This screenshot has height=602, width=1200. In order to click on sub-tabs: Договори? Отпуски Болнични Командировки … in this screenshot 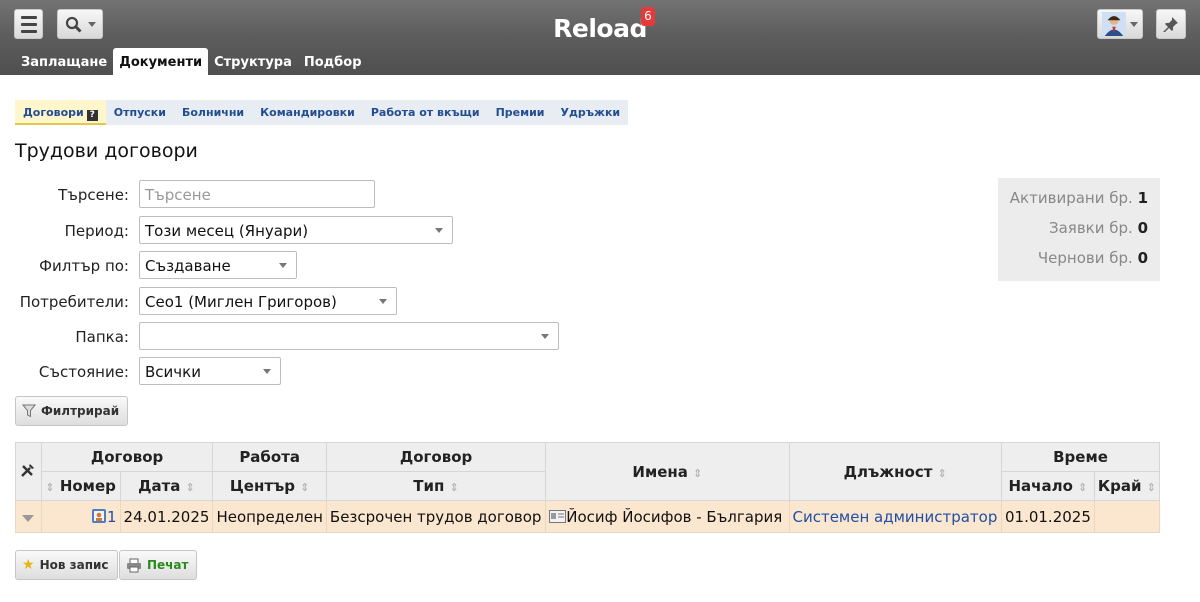, I will do `click(322, 112)`.